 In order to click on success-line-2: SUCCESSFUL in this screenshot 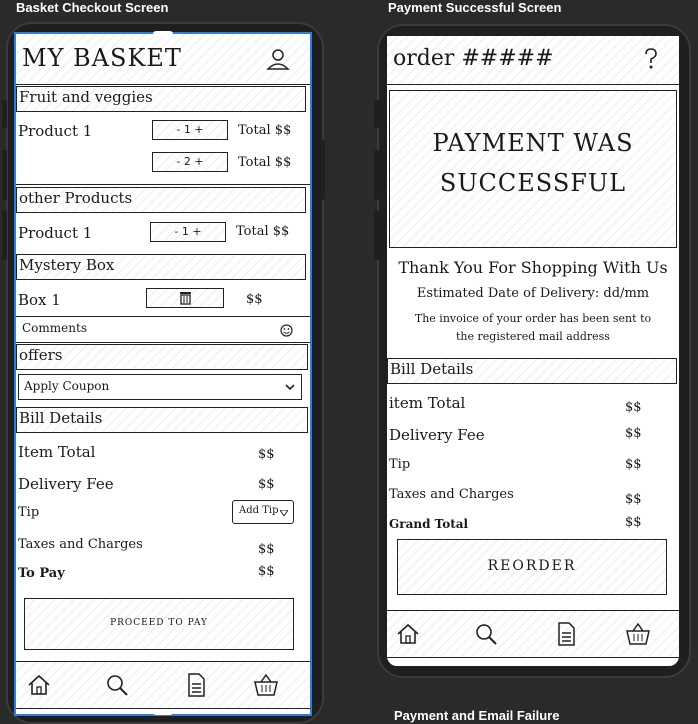, I will do `click(533, 183)`.